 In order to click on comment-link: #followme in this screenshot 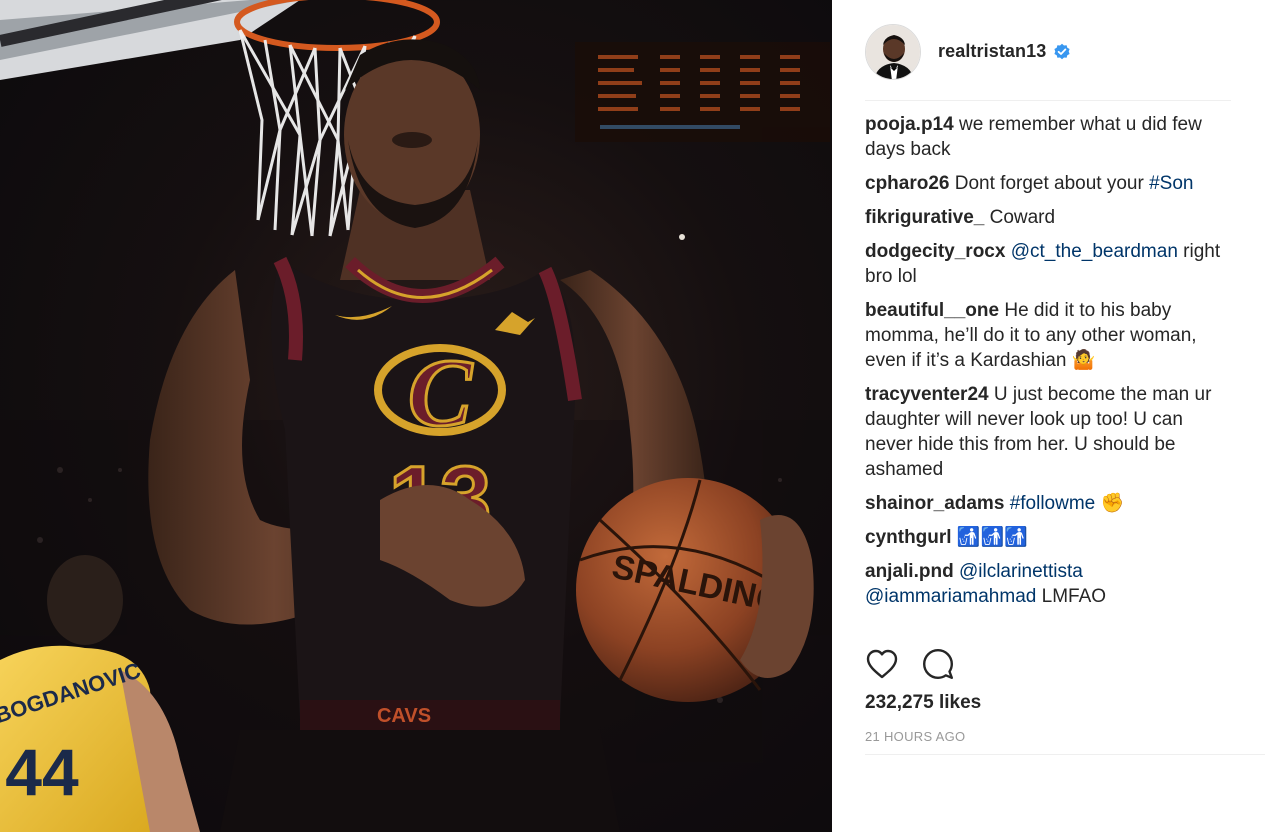, I will do `click(1053, 503)`.